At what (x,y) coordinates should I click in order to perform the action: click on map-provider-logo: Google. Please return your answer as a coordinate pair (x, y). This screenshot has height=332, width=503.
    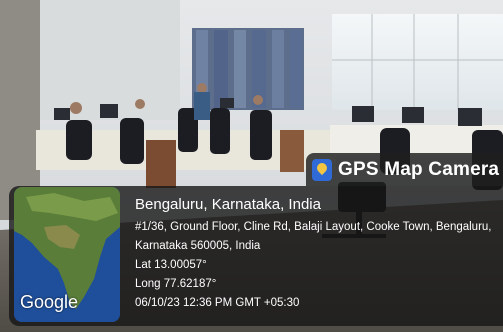
    Looking at the image, I should click on (49, 302).